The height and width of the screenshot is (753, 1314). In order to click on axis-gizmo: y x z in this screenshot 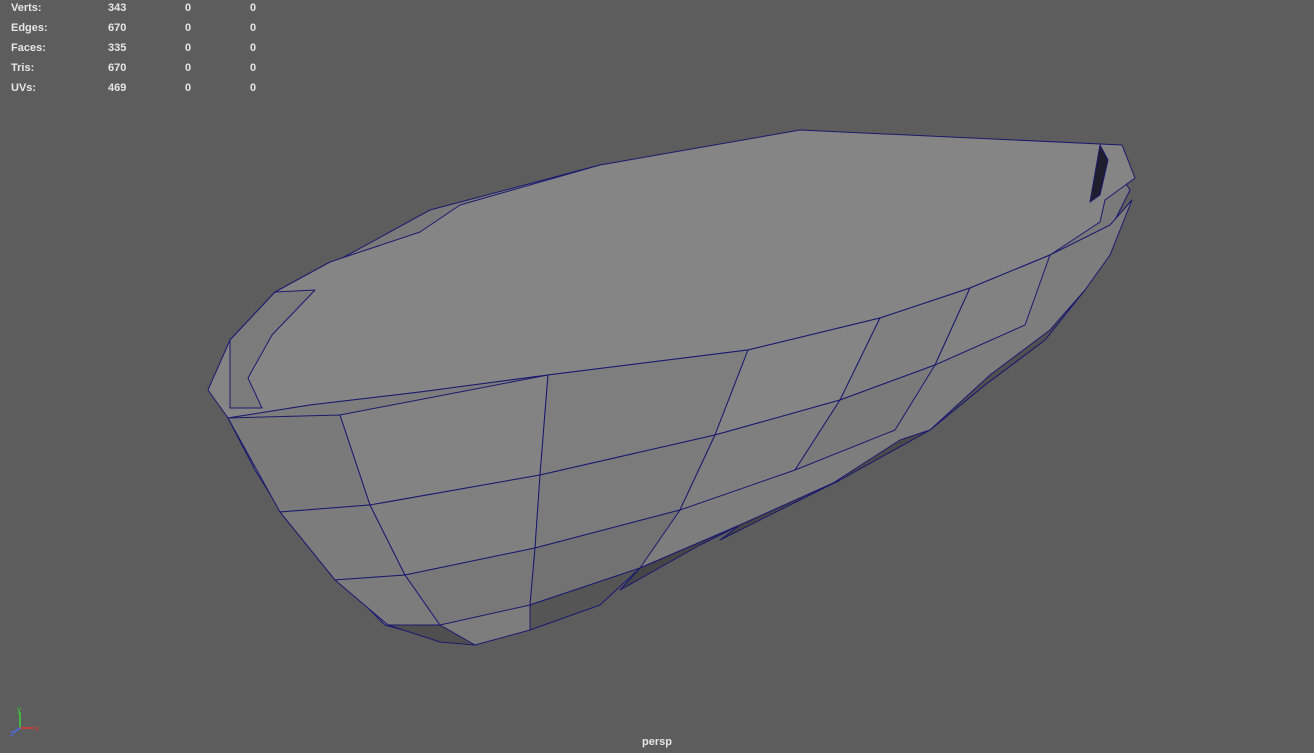, I will do `click(24, 721)`.